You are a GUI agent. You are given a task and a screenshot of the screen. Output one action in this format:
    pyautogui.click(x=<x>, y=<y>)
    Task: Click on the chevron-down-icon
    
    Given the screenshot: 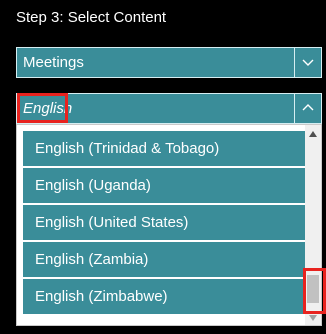 What is the action you would take?
    pyautogui.click(x=308, y=62)
    